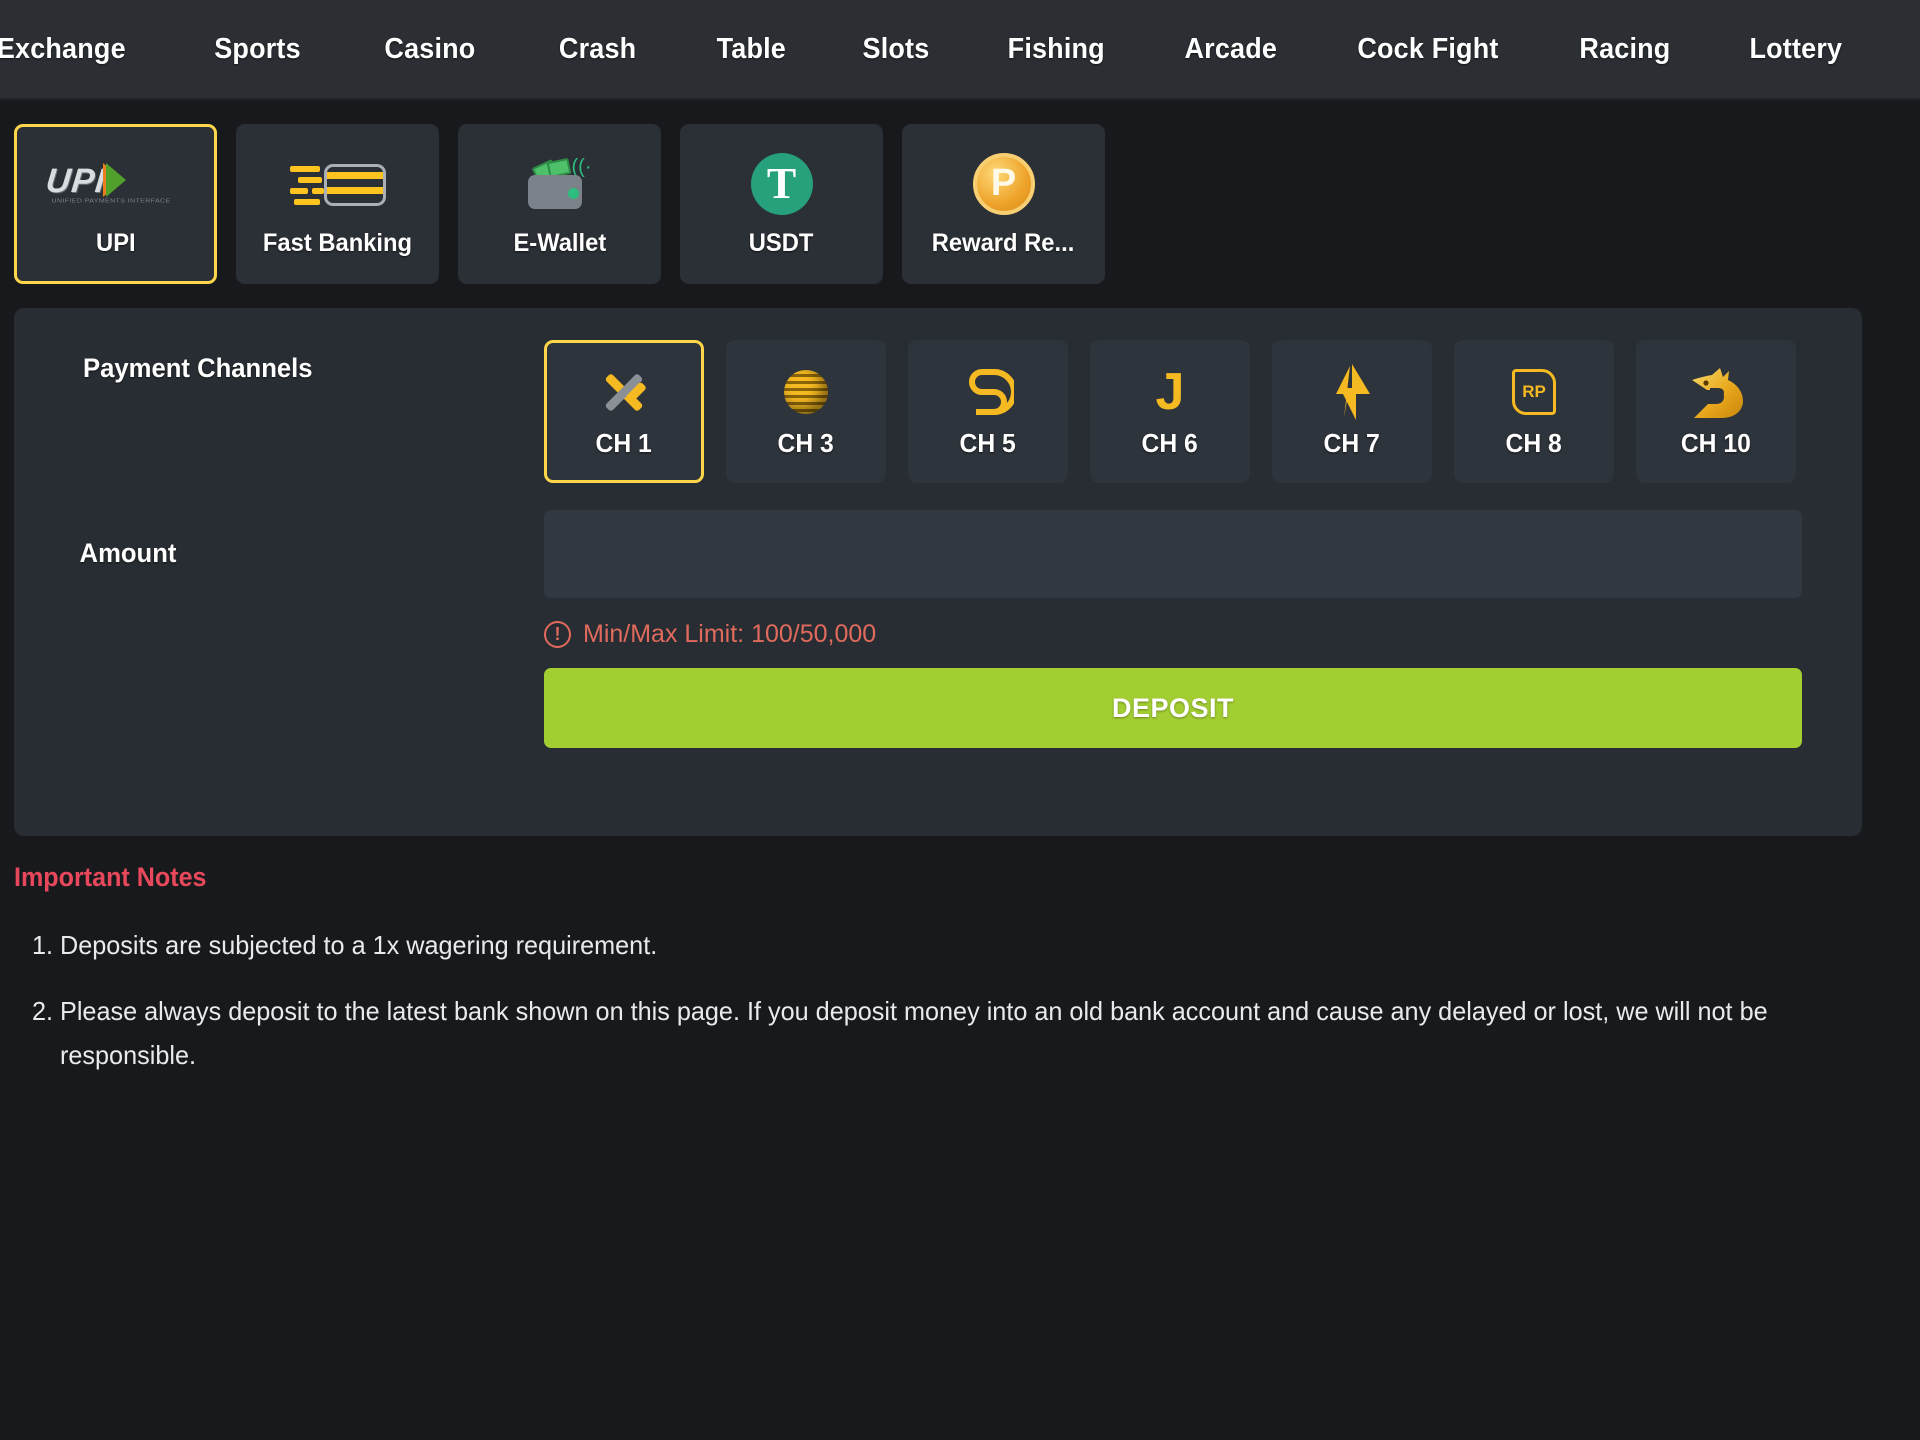 This screenshot has width=1920, height=1440. What do you see at coordinates (110, 877) in the screenshot?
I see `notes-title: Important Notes` at bounding box center [110, 877].